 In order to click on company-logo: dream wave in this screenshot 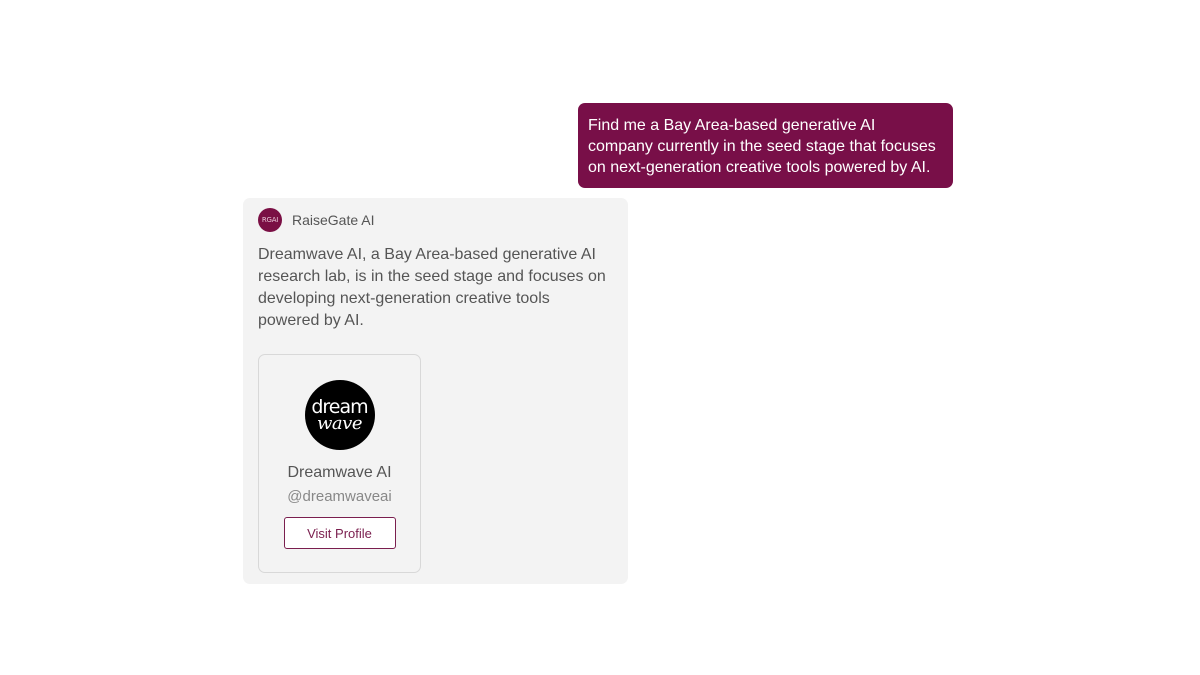, I will do `click(339, 415)`.